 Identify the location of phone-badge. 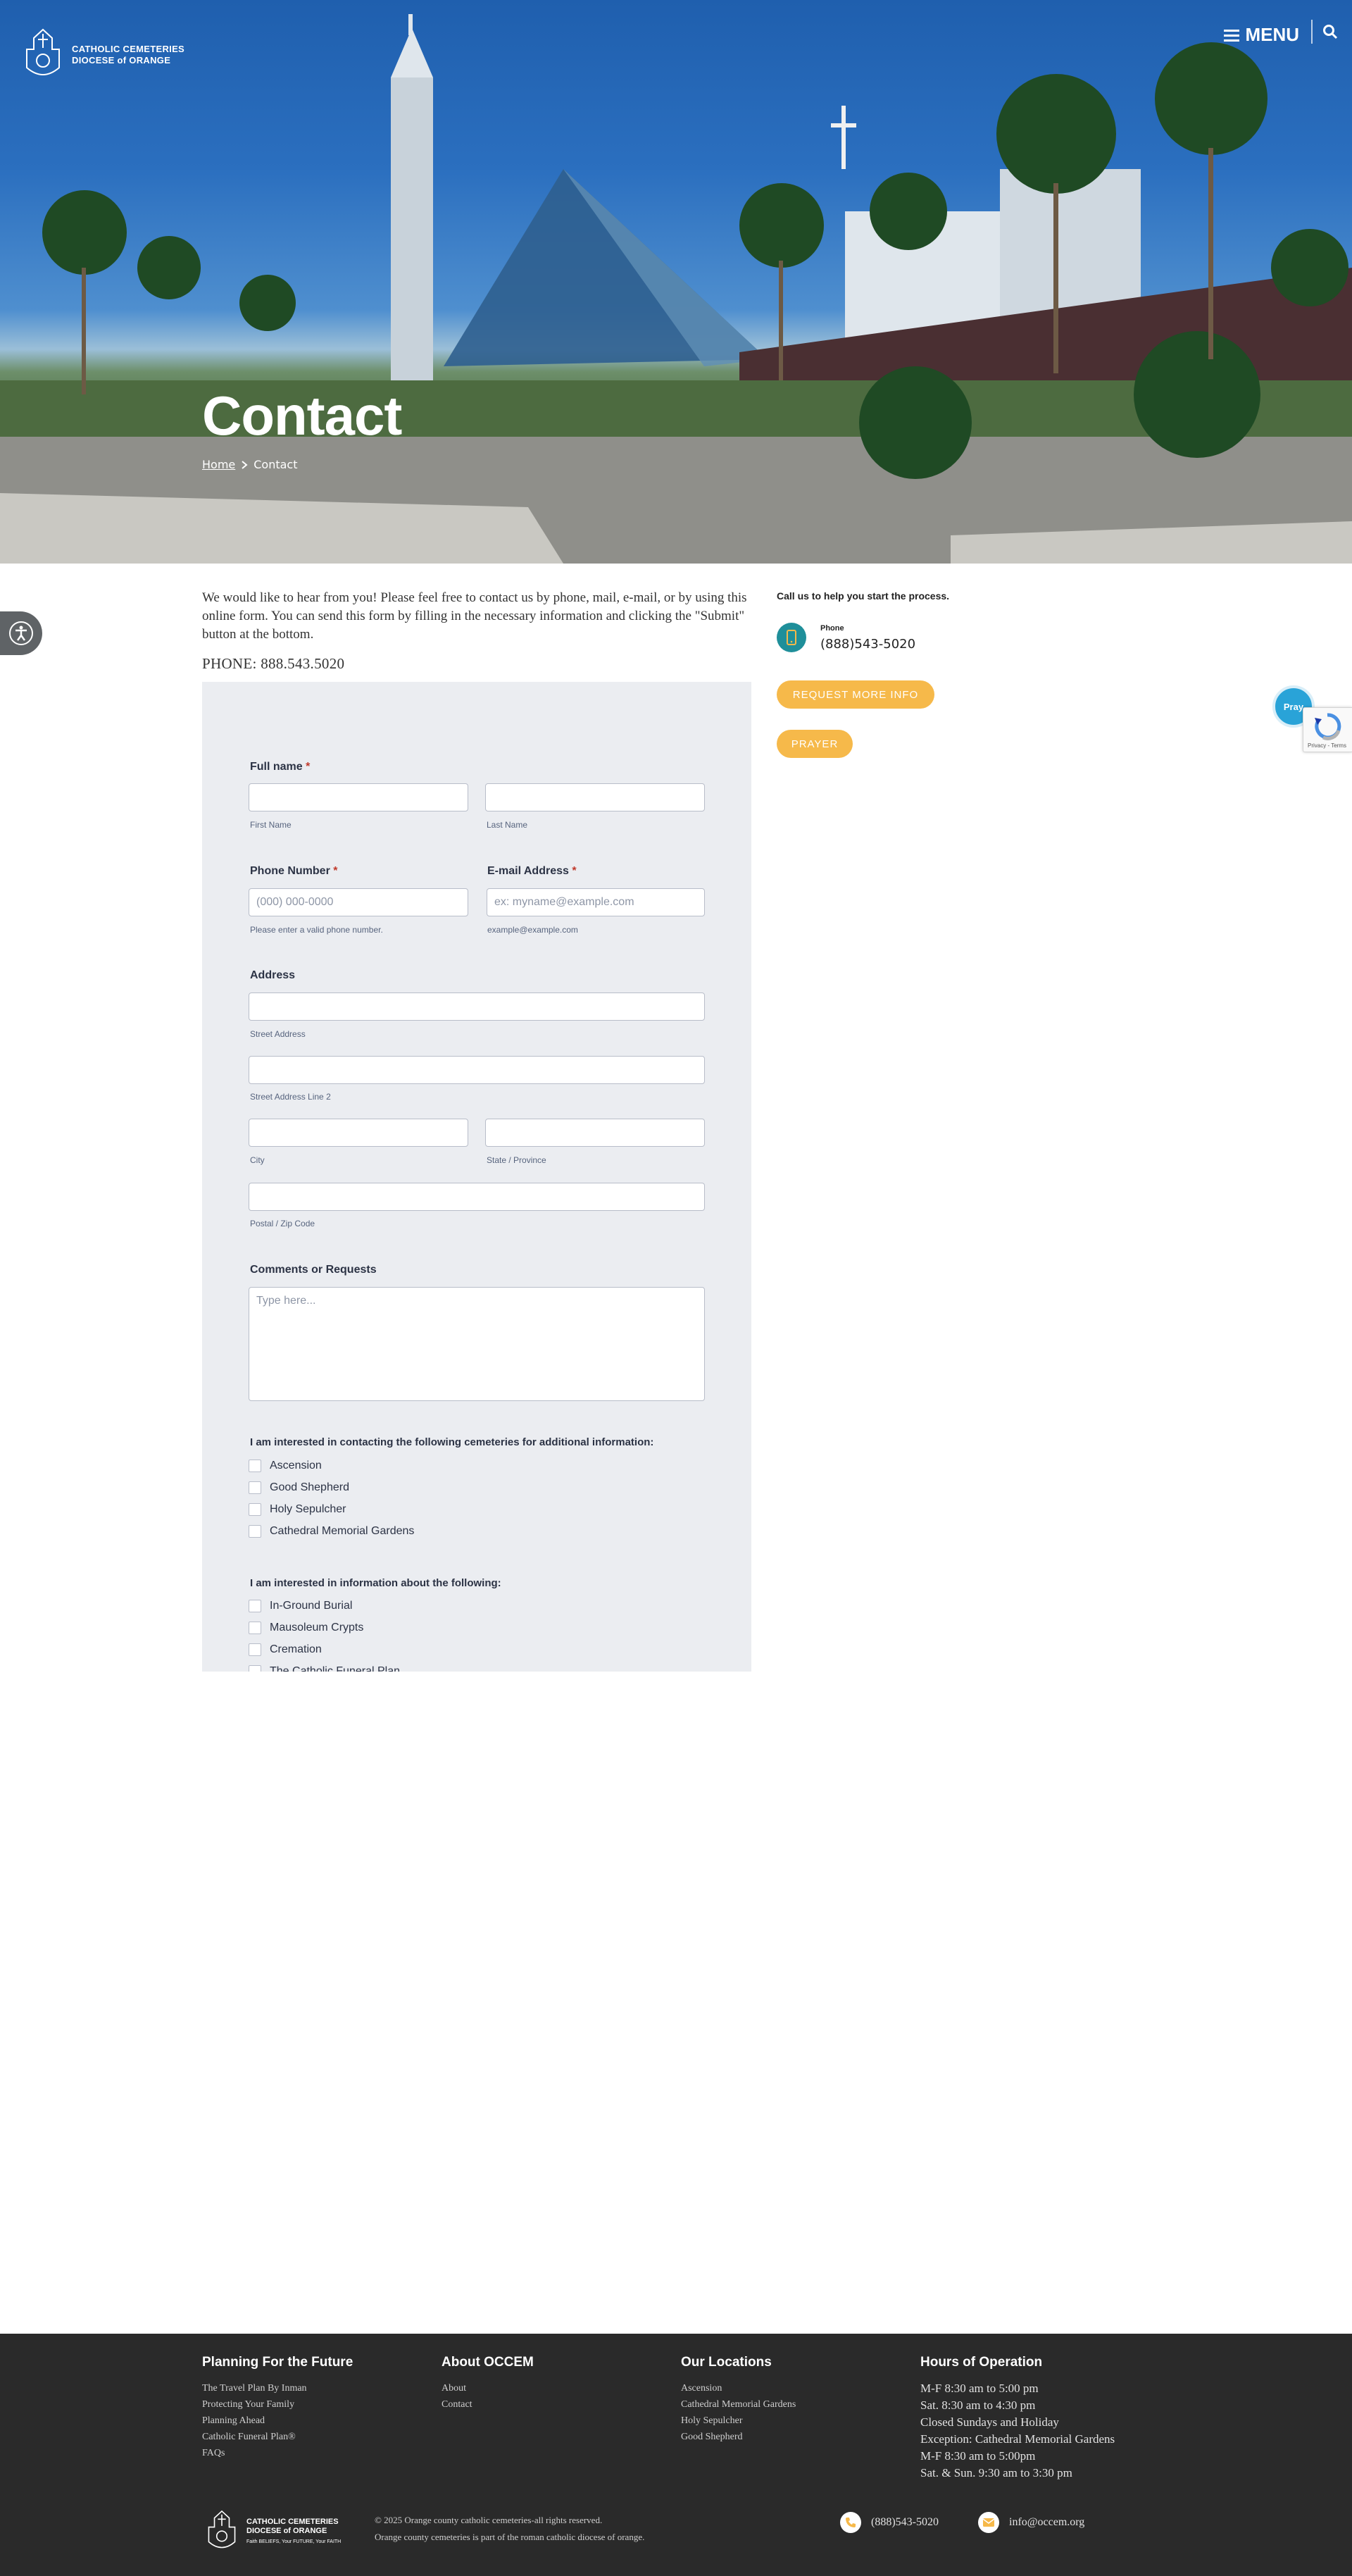
(791, 637).